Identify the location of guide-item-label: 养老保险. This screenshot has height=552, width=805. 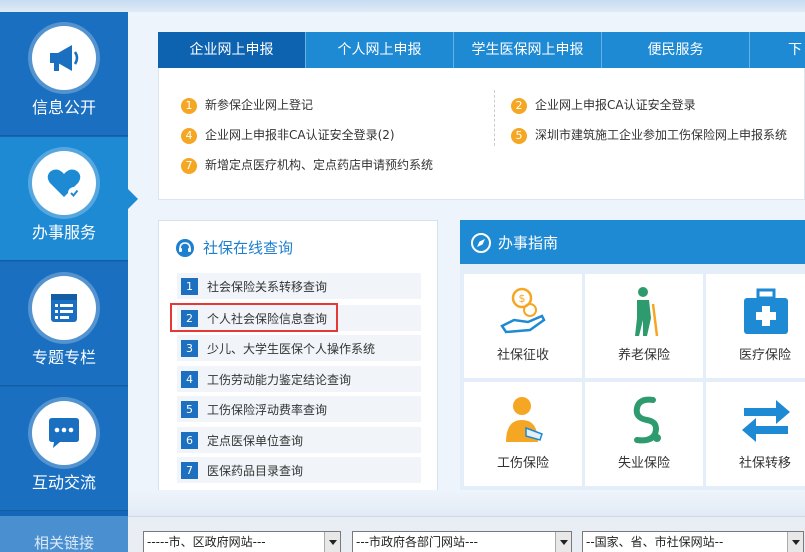
(643, 355).